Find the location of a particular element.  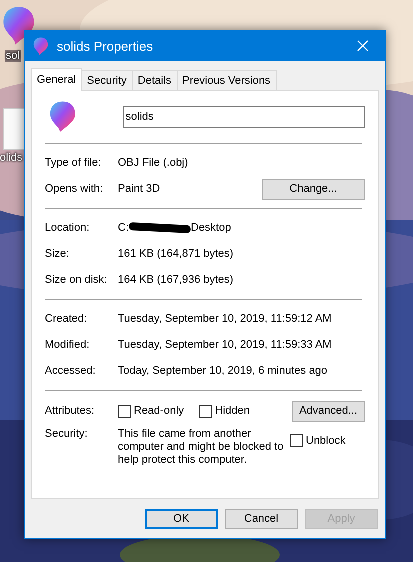

checkbox-label: Read-only is located at coordinates (159, 411).